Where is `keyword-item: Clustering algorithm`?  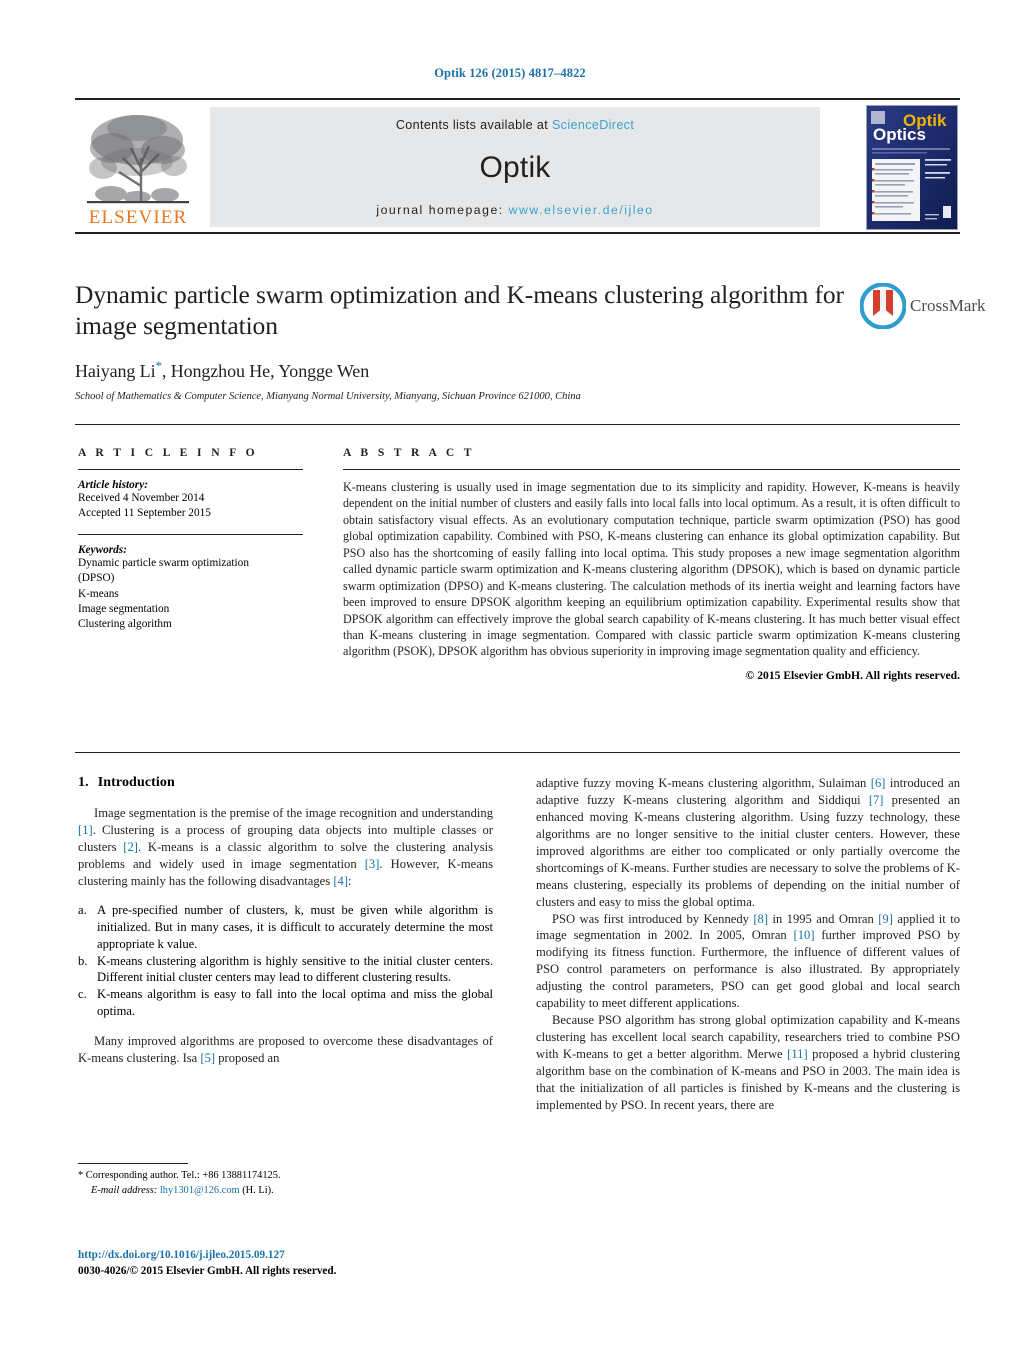 keyword-item: Clustering algorithm is located at coordinates (125, 623).